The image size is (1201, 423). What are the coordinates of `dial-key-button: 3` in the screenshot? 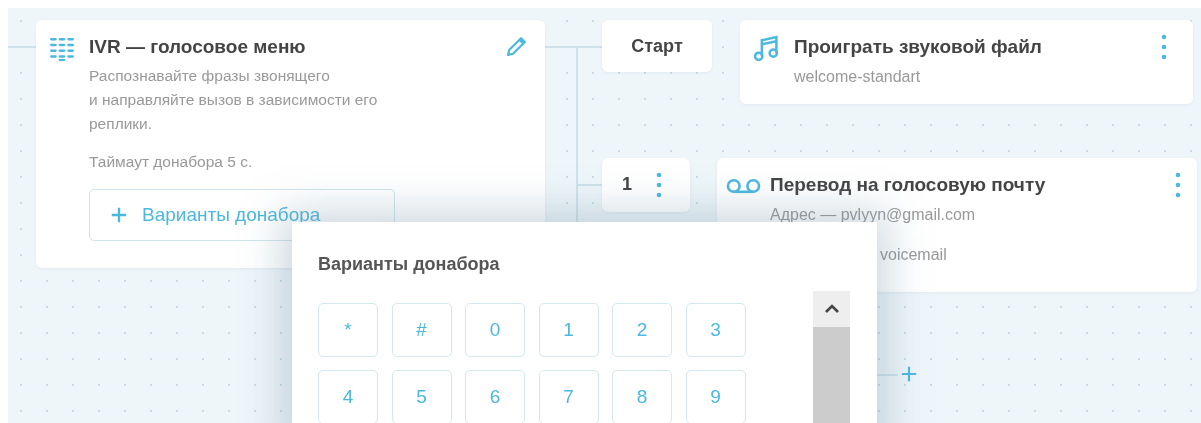 It's located at (715, 330).